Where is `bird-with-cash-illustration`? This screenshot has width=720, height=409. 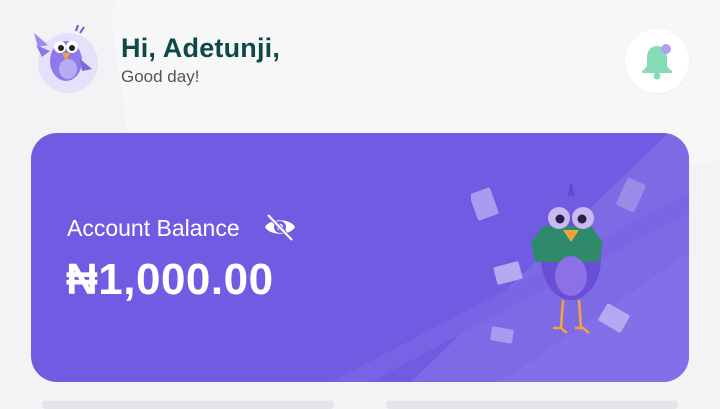 bird-with-cash-illustration is located at coordinates (558, 261).